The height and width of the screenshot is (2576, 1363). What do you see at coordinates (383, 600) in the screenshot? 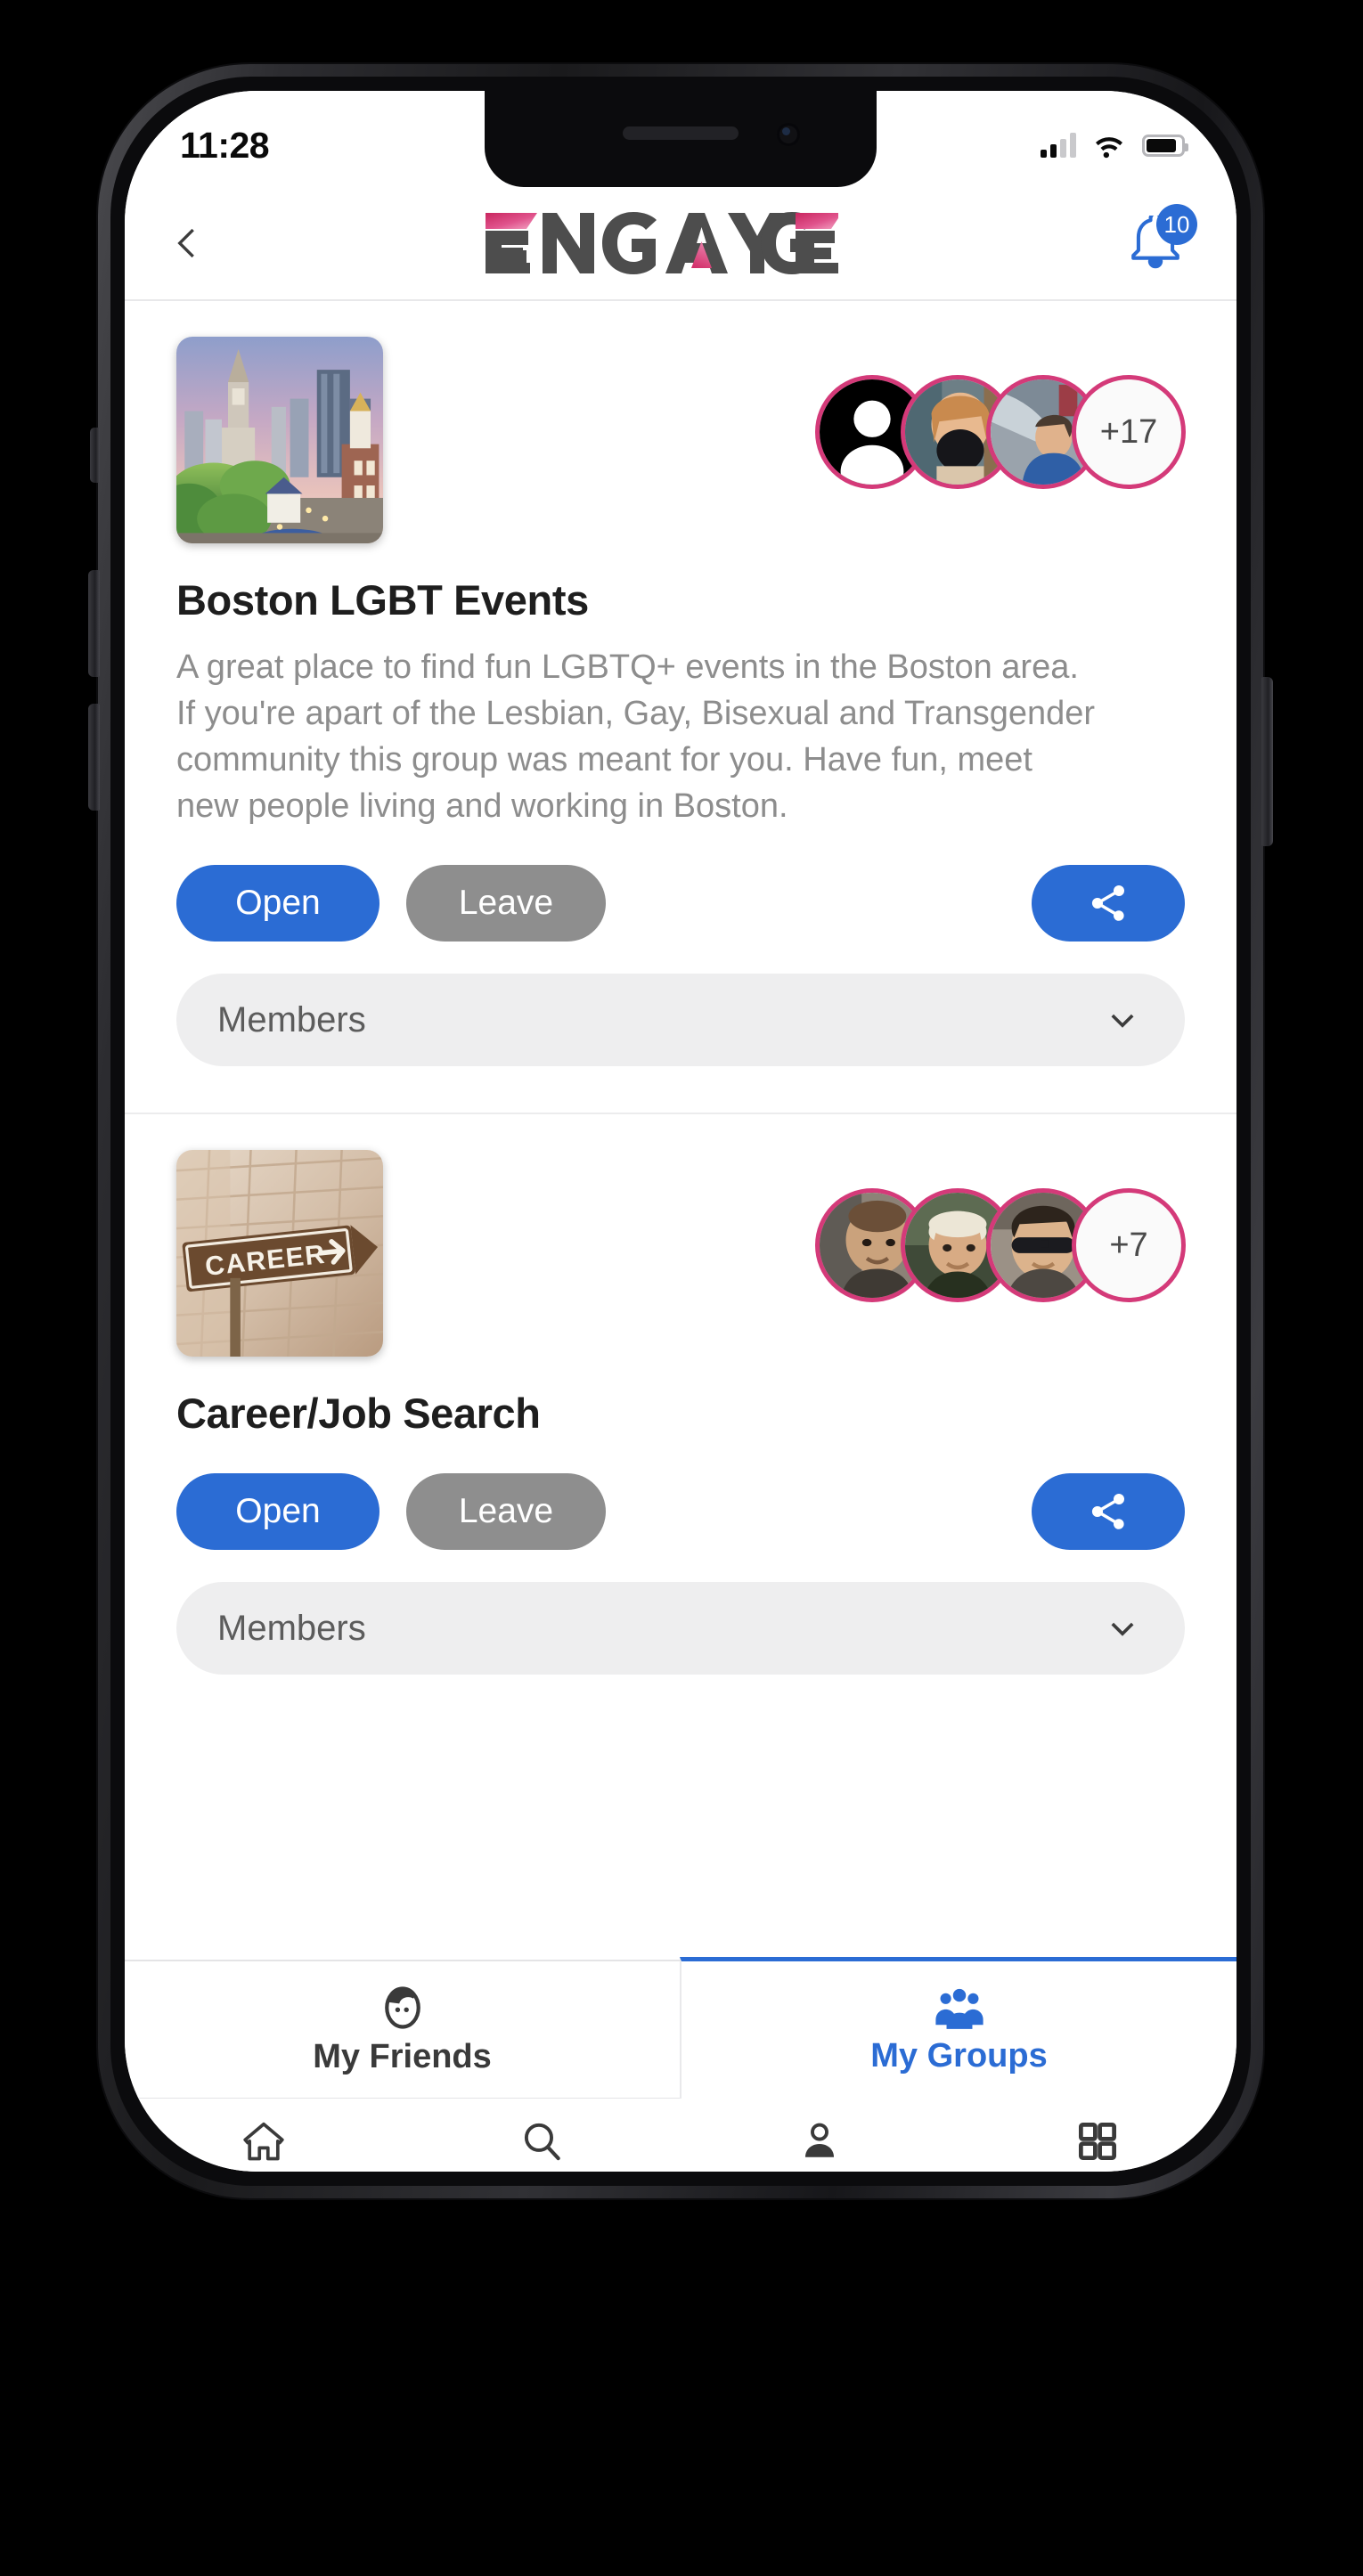
I see `group-title: Boston LGBT Events` at bounding box center [383, 600].